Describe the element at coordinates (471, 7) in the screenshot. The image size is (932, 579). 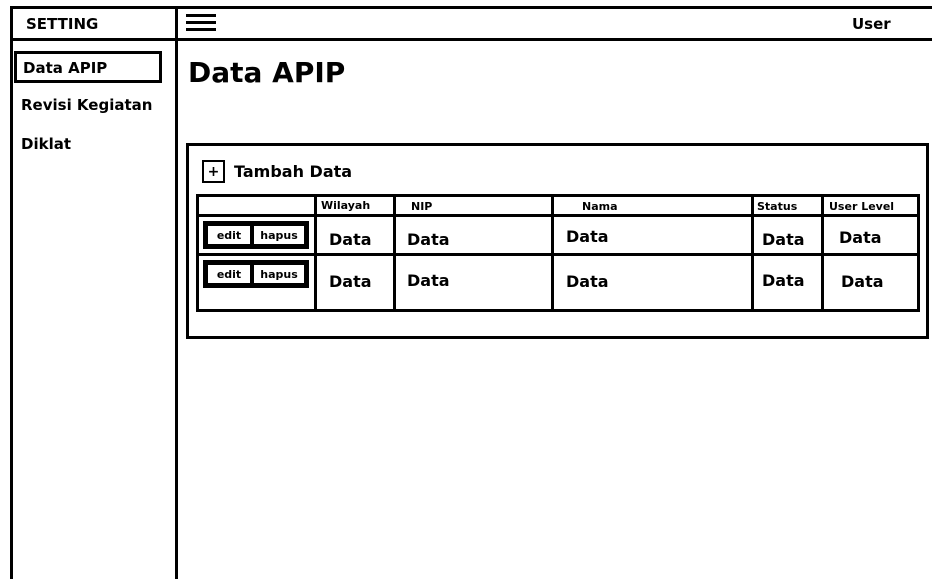
I see `top-border` at that location.